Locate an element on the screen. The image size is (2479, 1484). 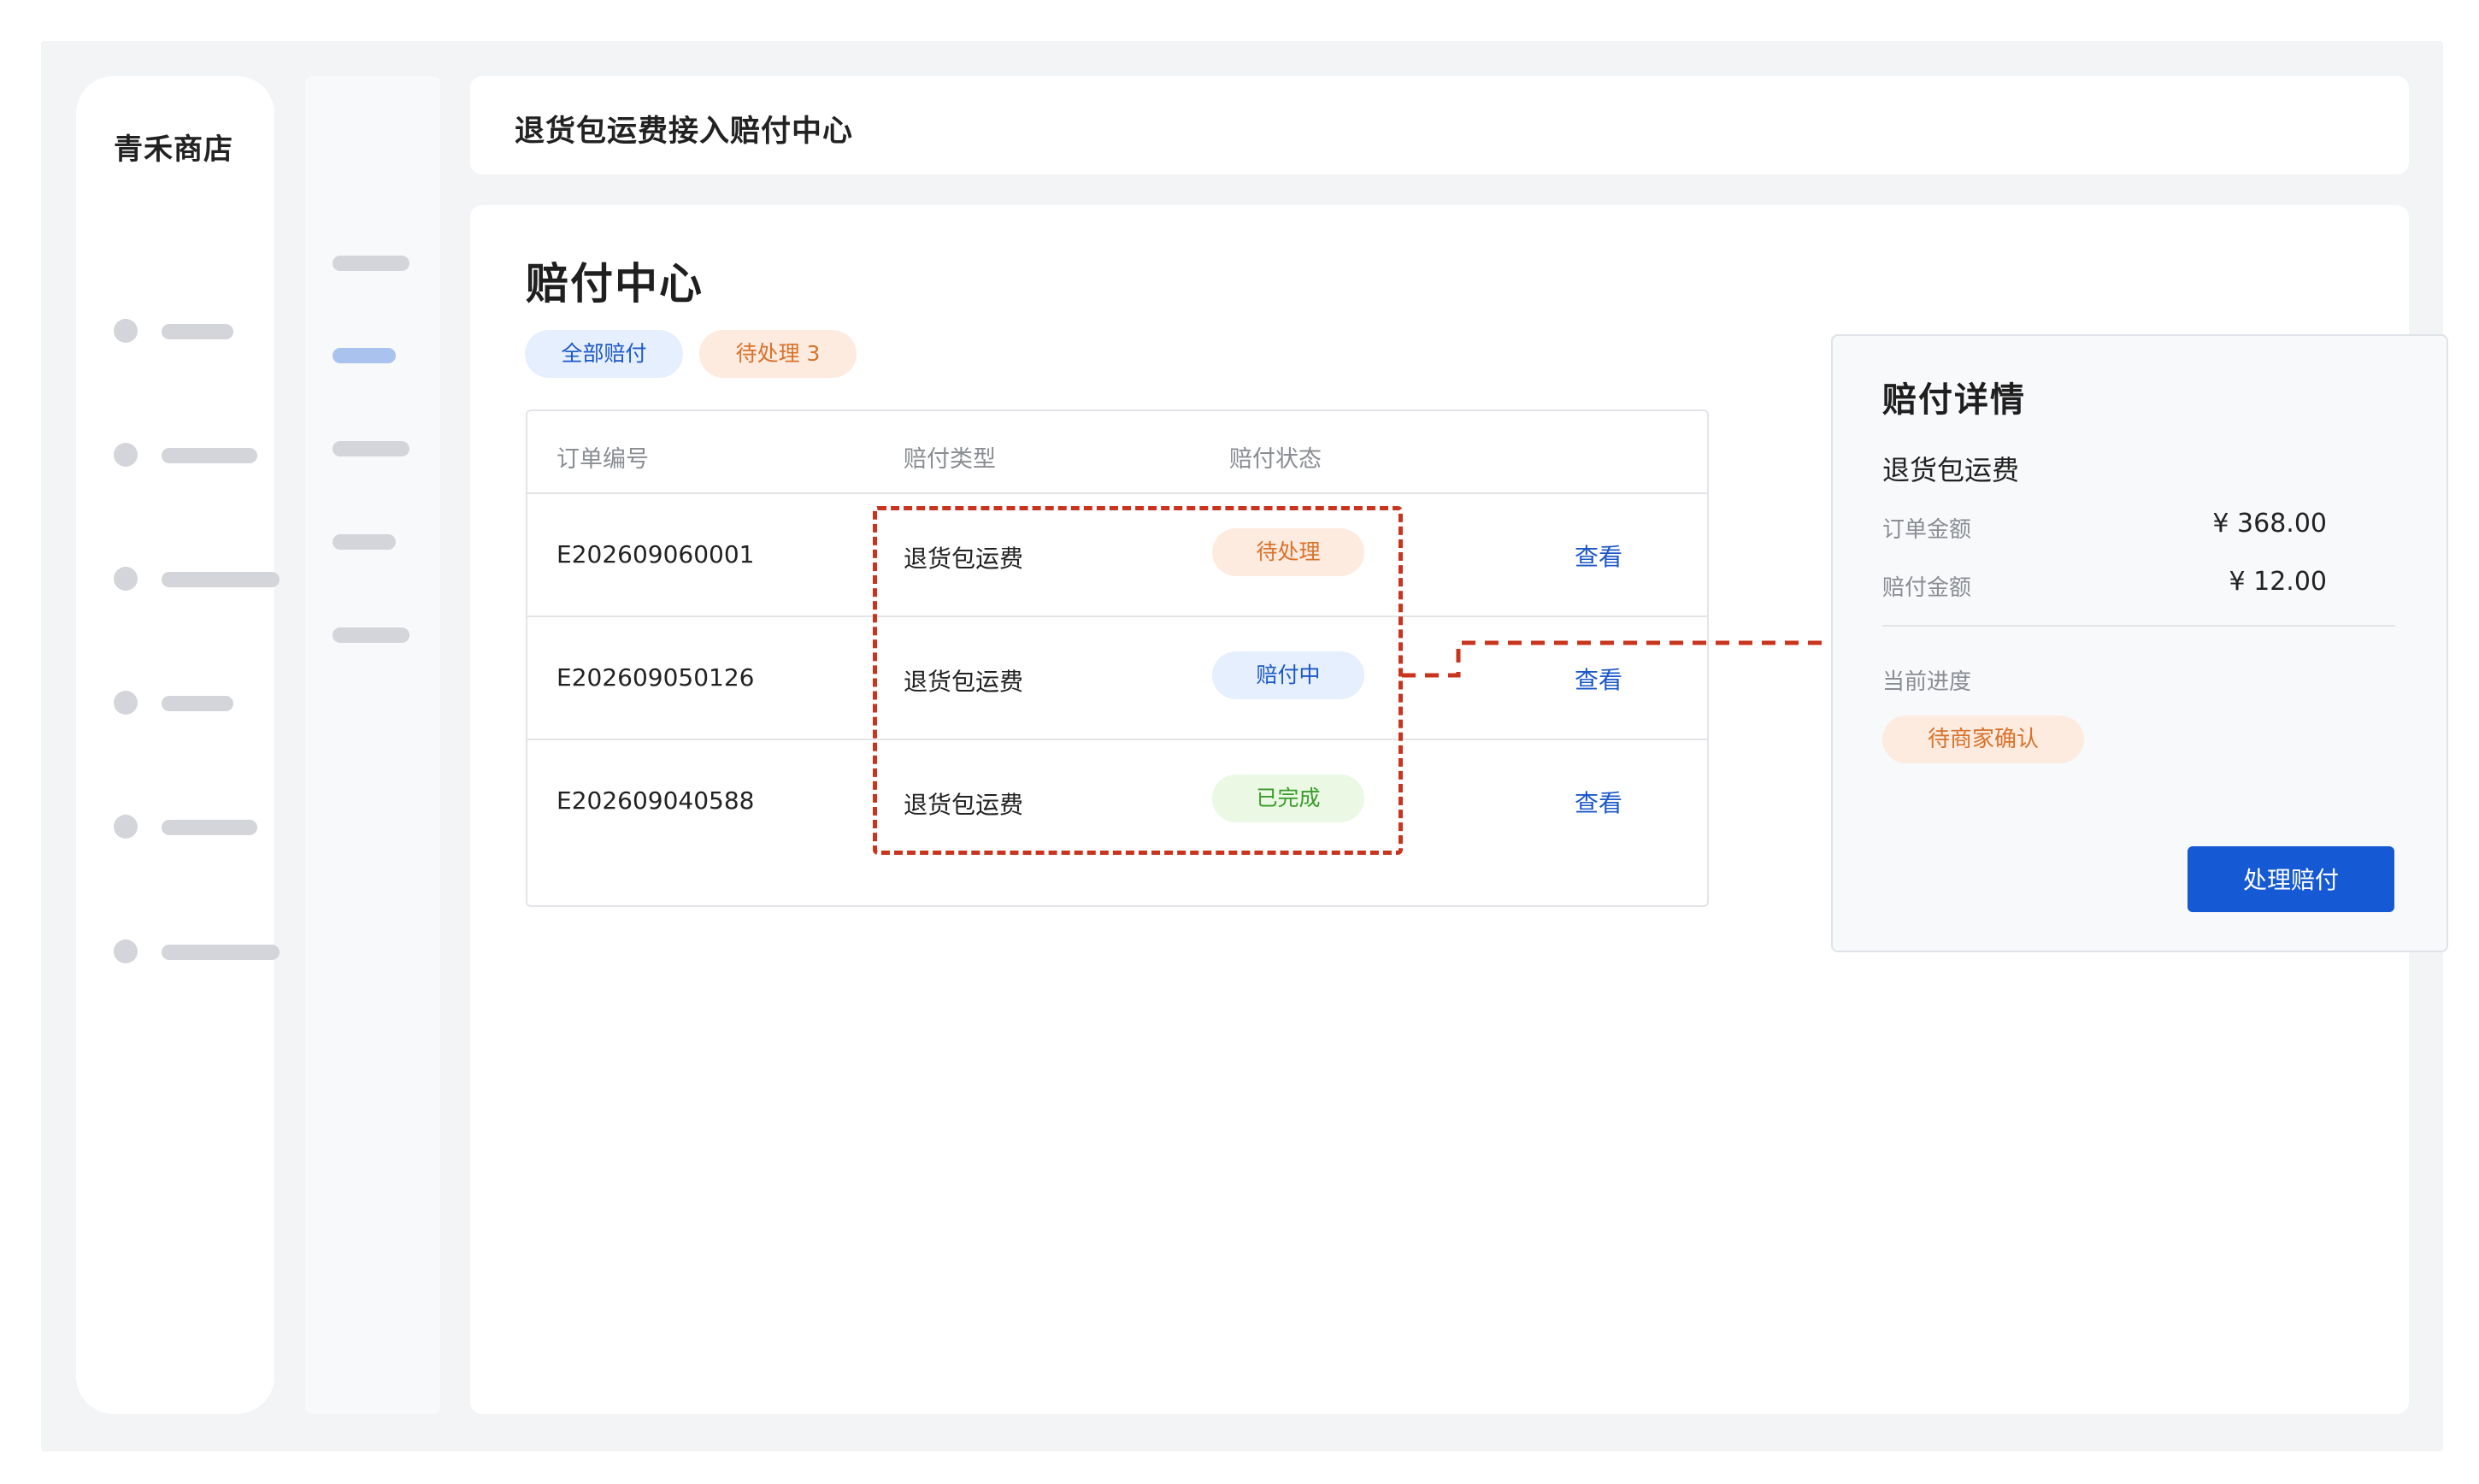
progress-status-badge: 待商家确认 is located at coordinates (1983, 739).